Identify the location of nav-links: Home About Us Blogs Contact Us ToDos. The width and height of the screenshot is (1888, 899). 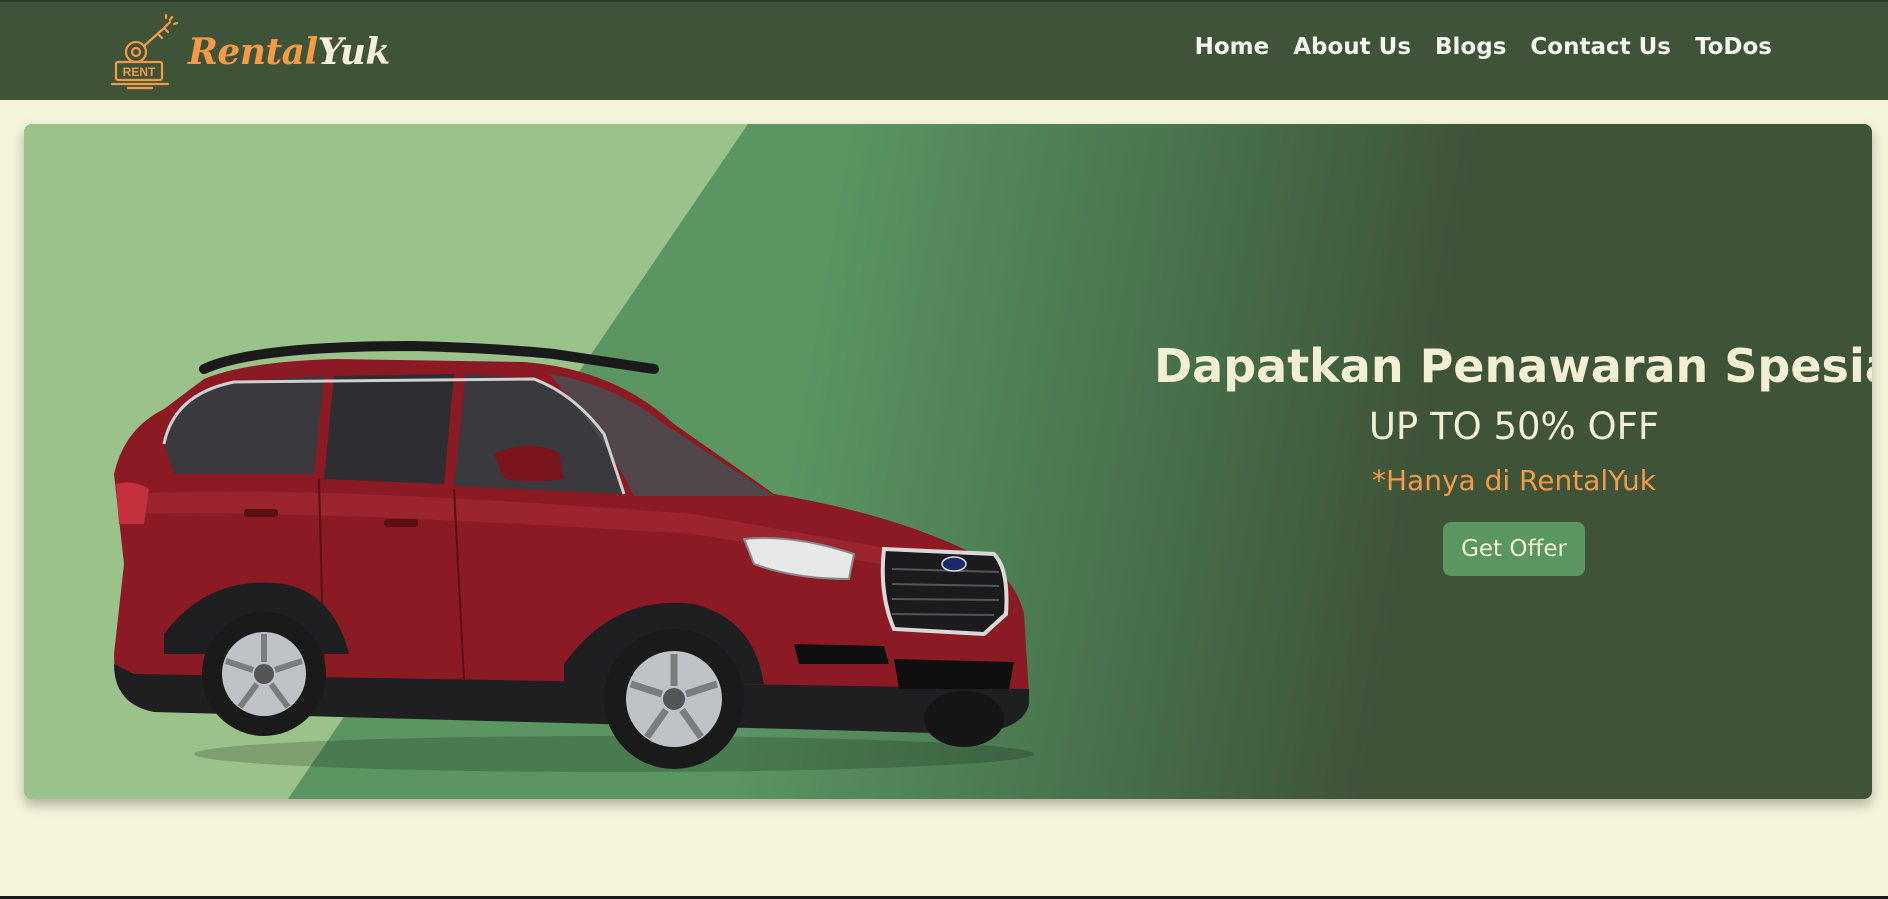
(1483, 47).